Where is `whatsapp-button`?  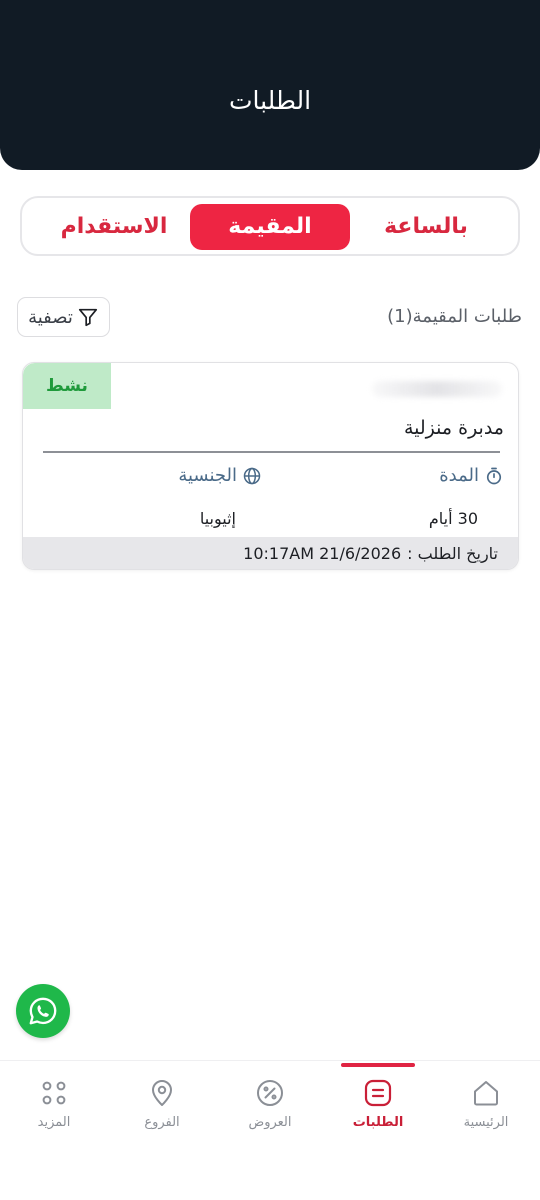
whatsapp-button is located at coordinates (43, 1011).